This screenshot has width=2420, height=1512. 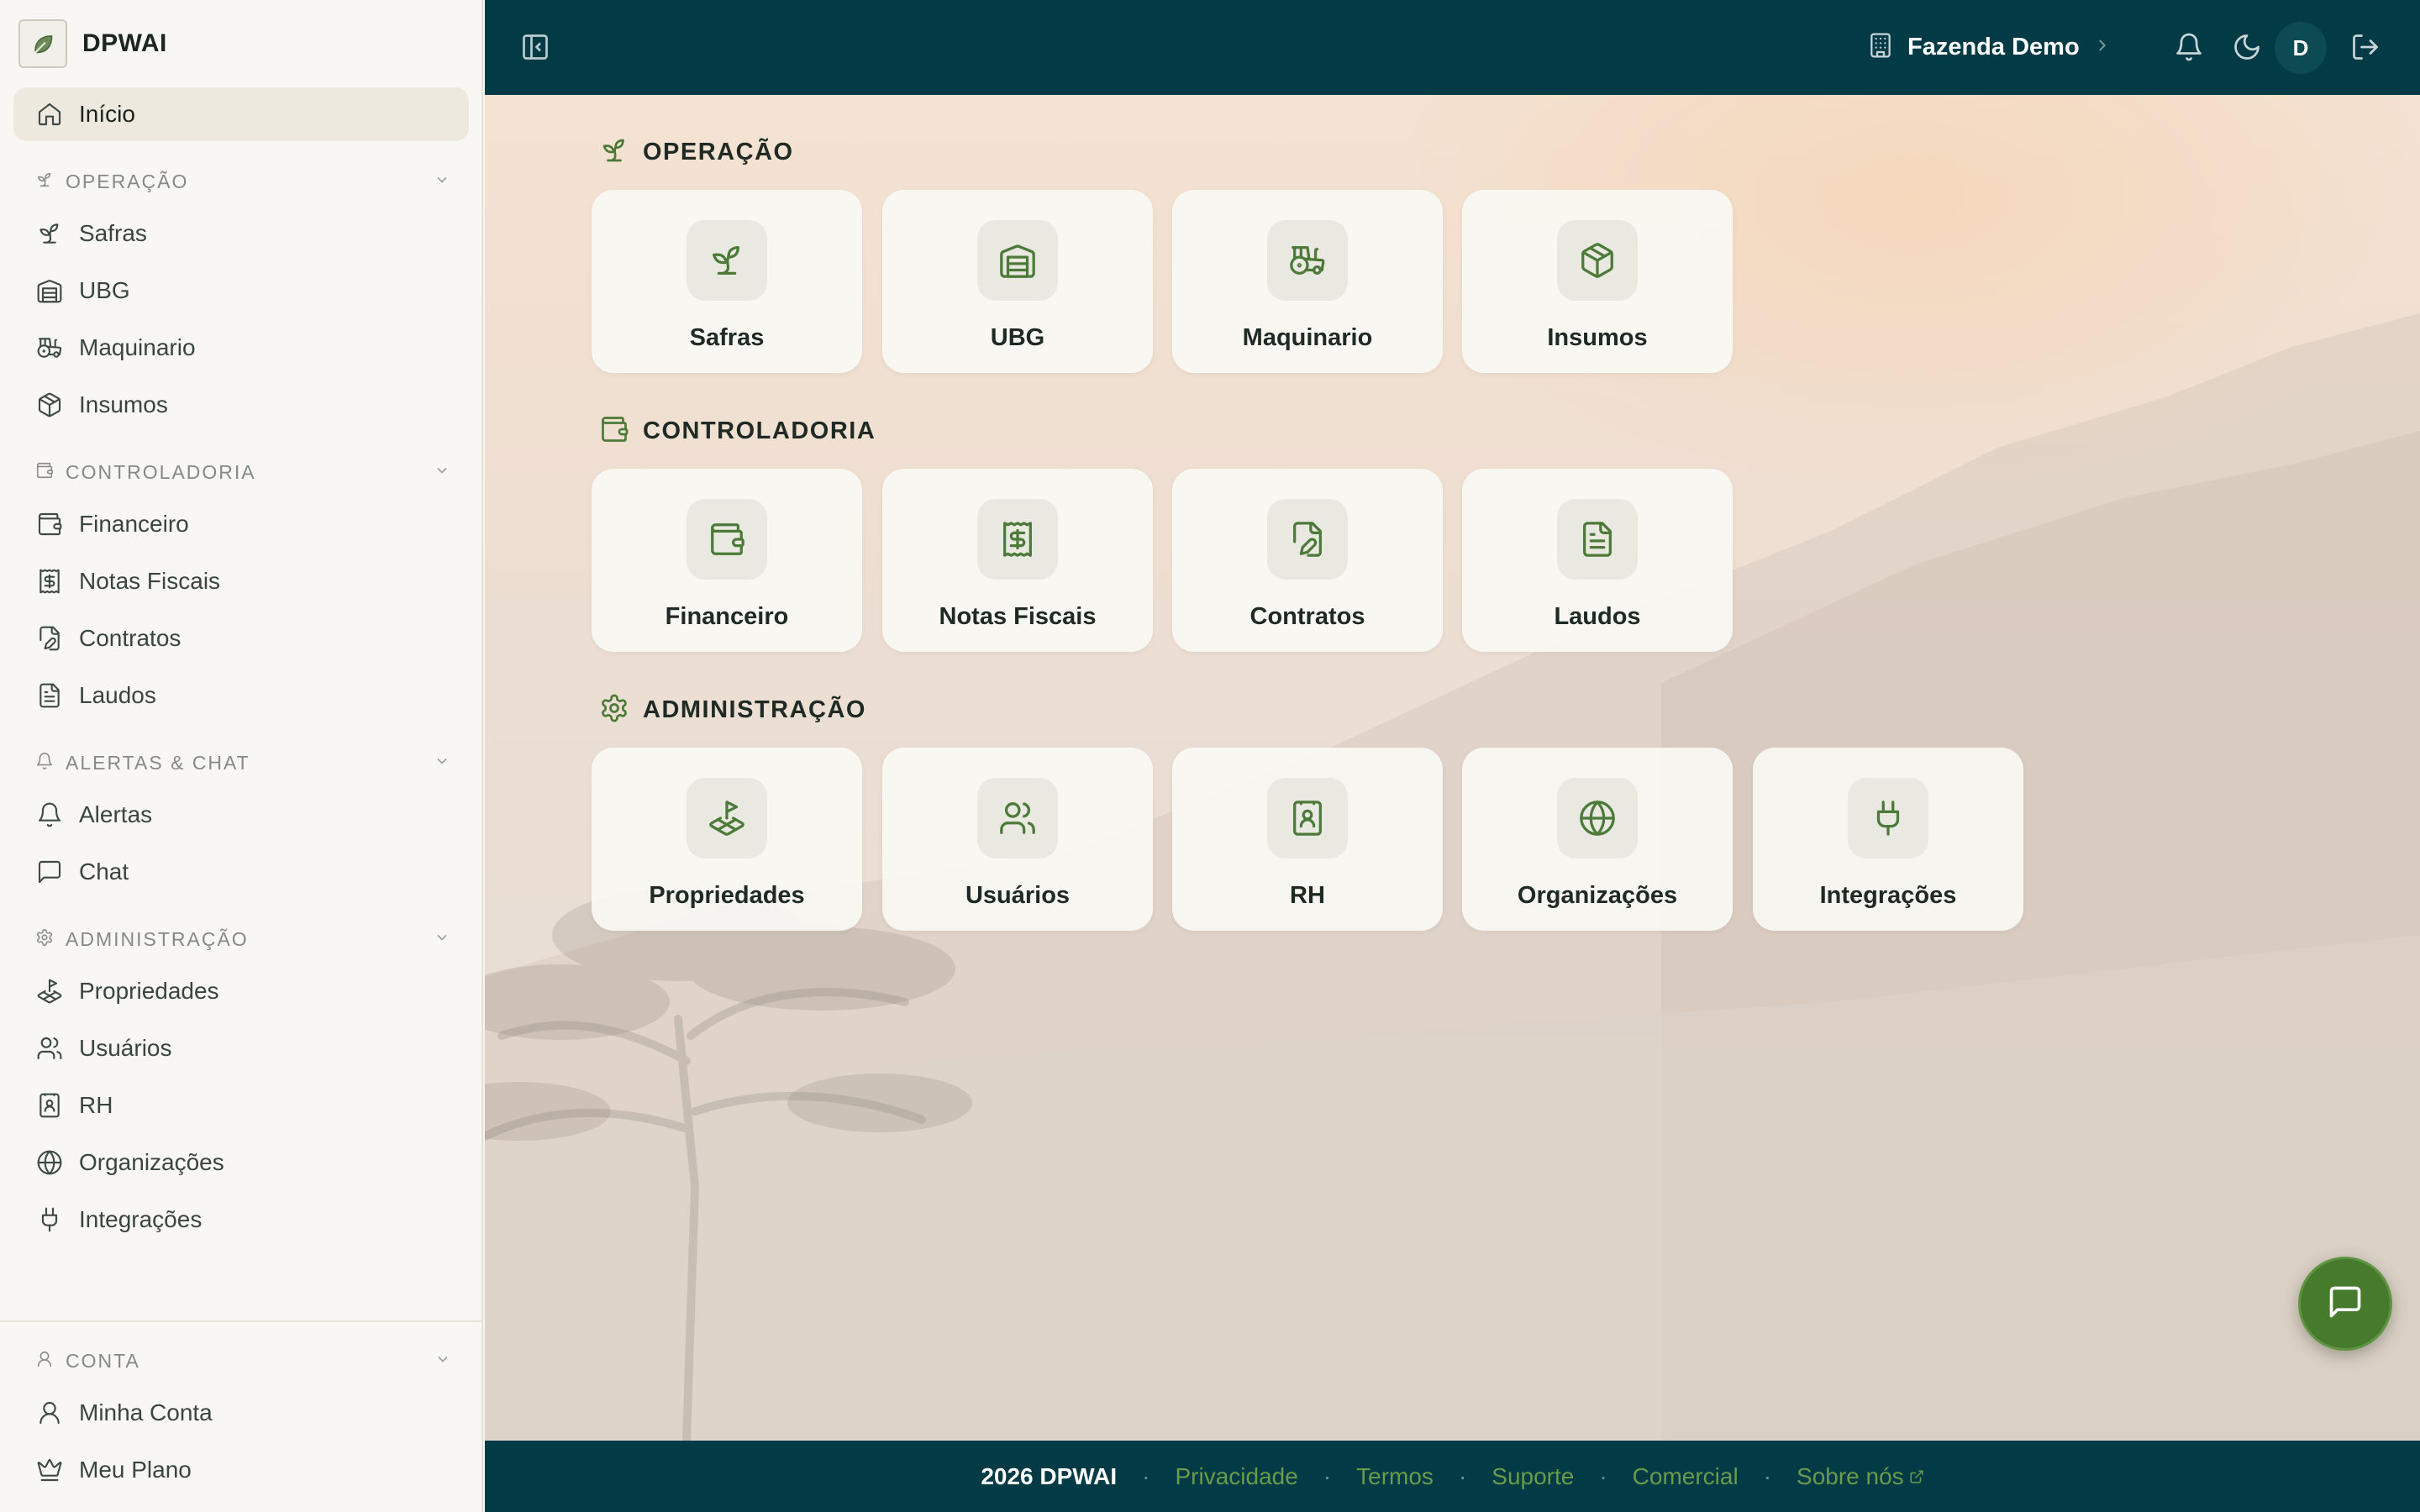 I want to click on sidebar-item-minha-conta: Minha Conta, so click(x=241, y=1413).